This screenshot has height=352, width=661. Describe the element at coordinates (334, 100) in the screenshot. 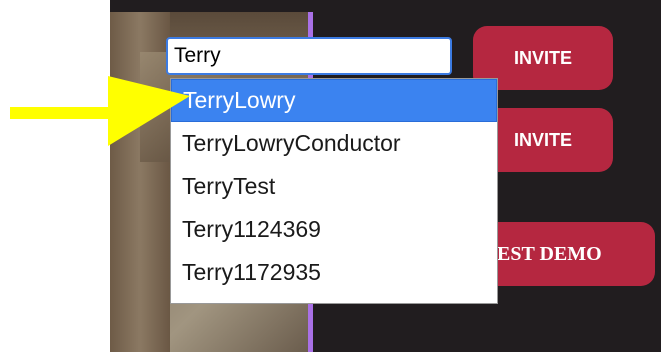

I see `dropdown-option: TerryLowry` at that location.